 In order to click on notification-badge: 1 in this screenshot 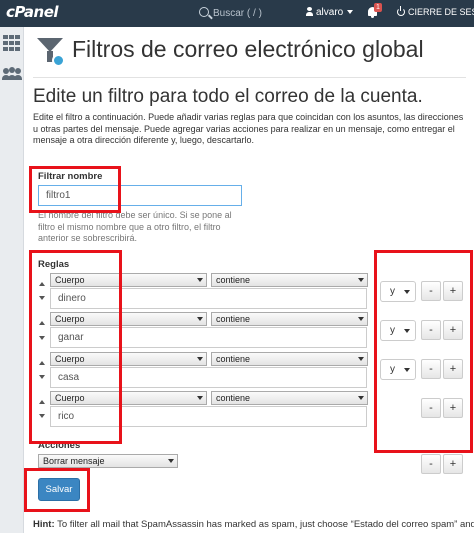, I will do `click(378, 7)`.